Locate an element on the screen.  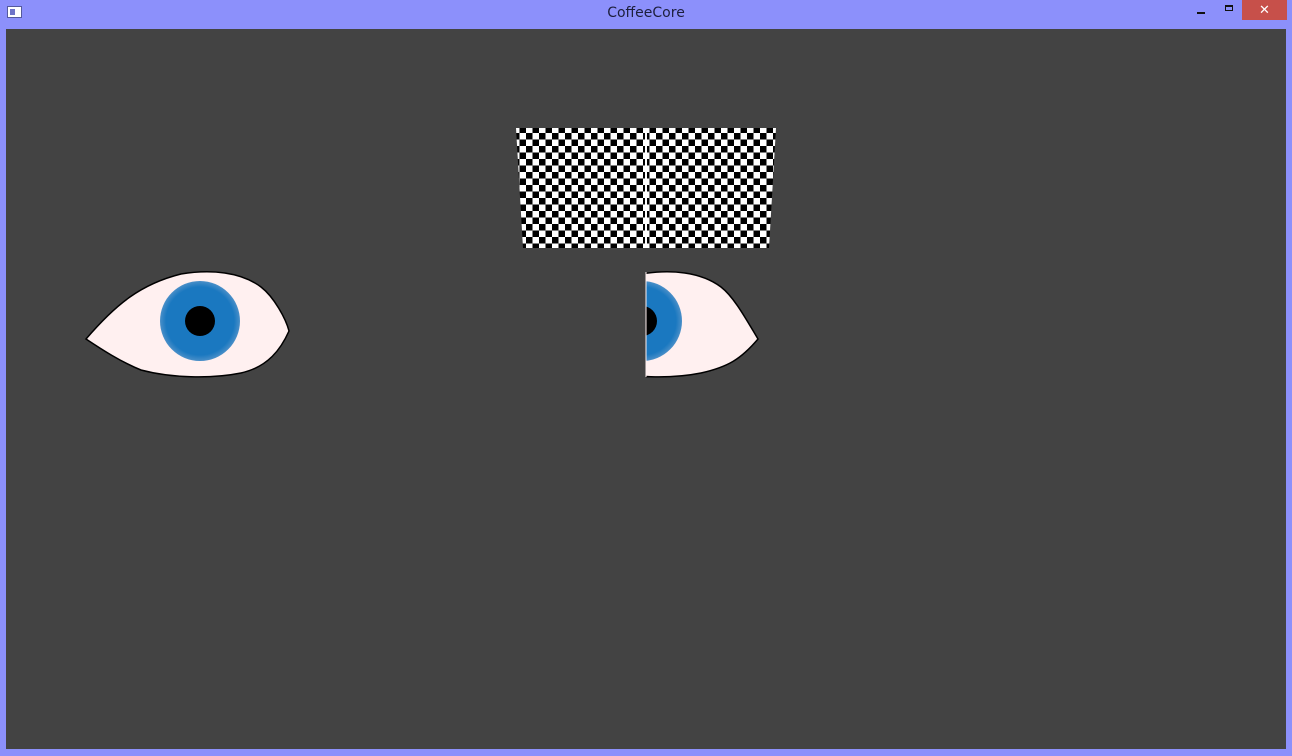
minimize-button is located at coordinates (1201, 10).